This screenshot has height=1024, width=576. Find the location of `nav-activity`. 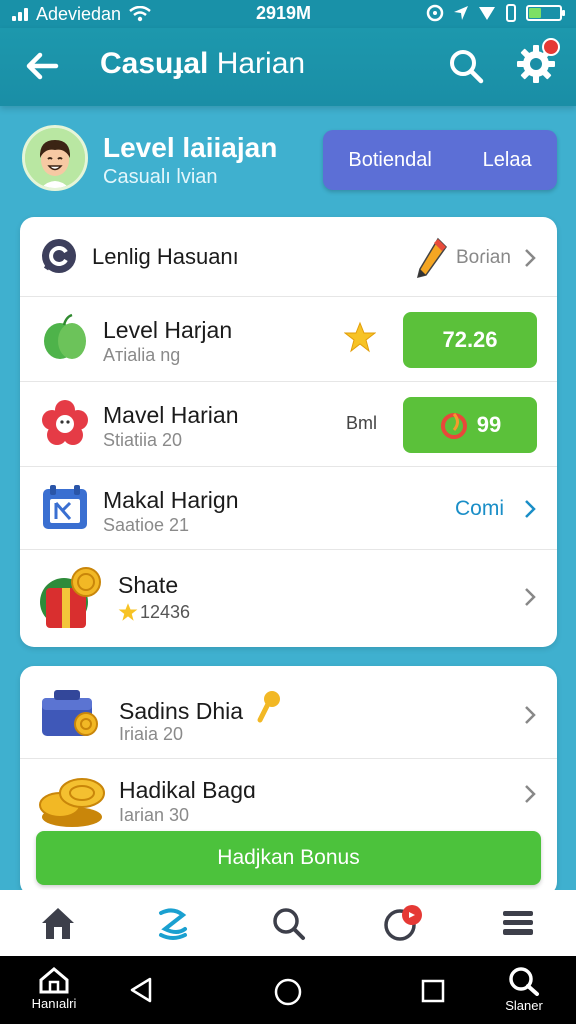

nav-activity is located at coordinates (173, 923).